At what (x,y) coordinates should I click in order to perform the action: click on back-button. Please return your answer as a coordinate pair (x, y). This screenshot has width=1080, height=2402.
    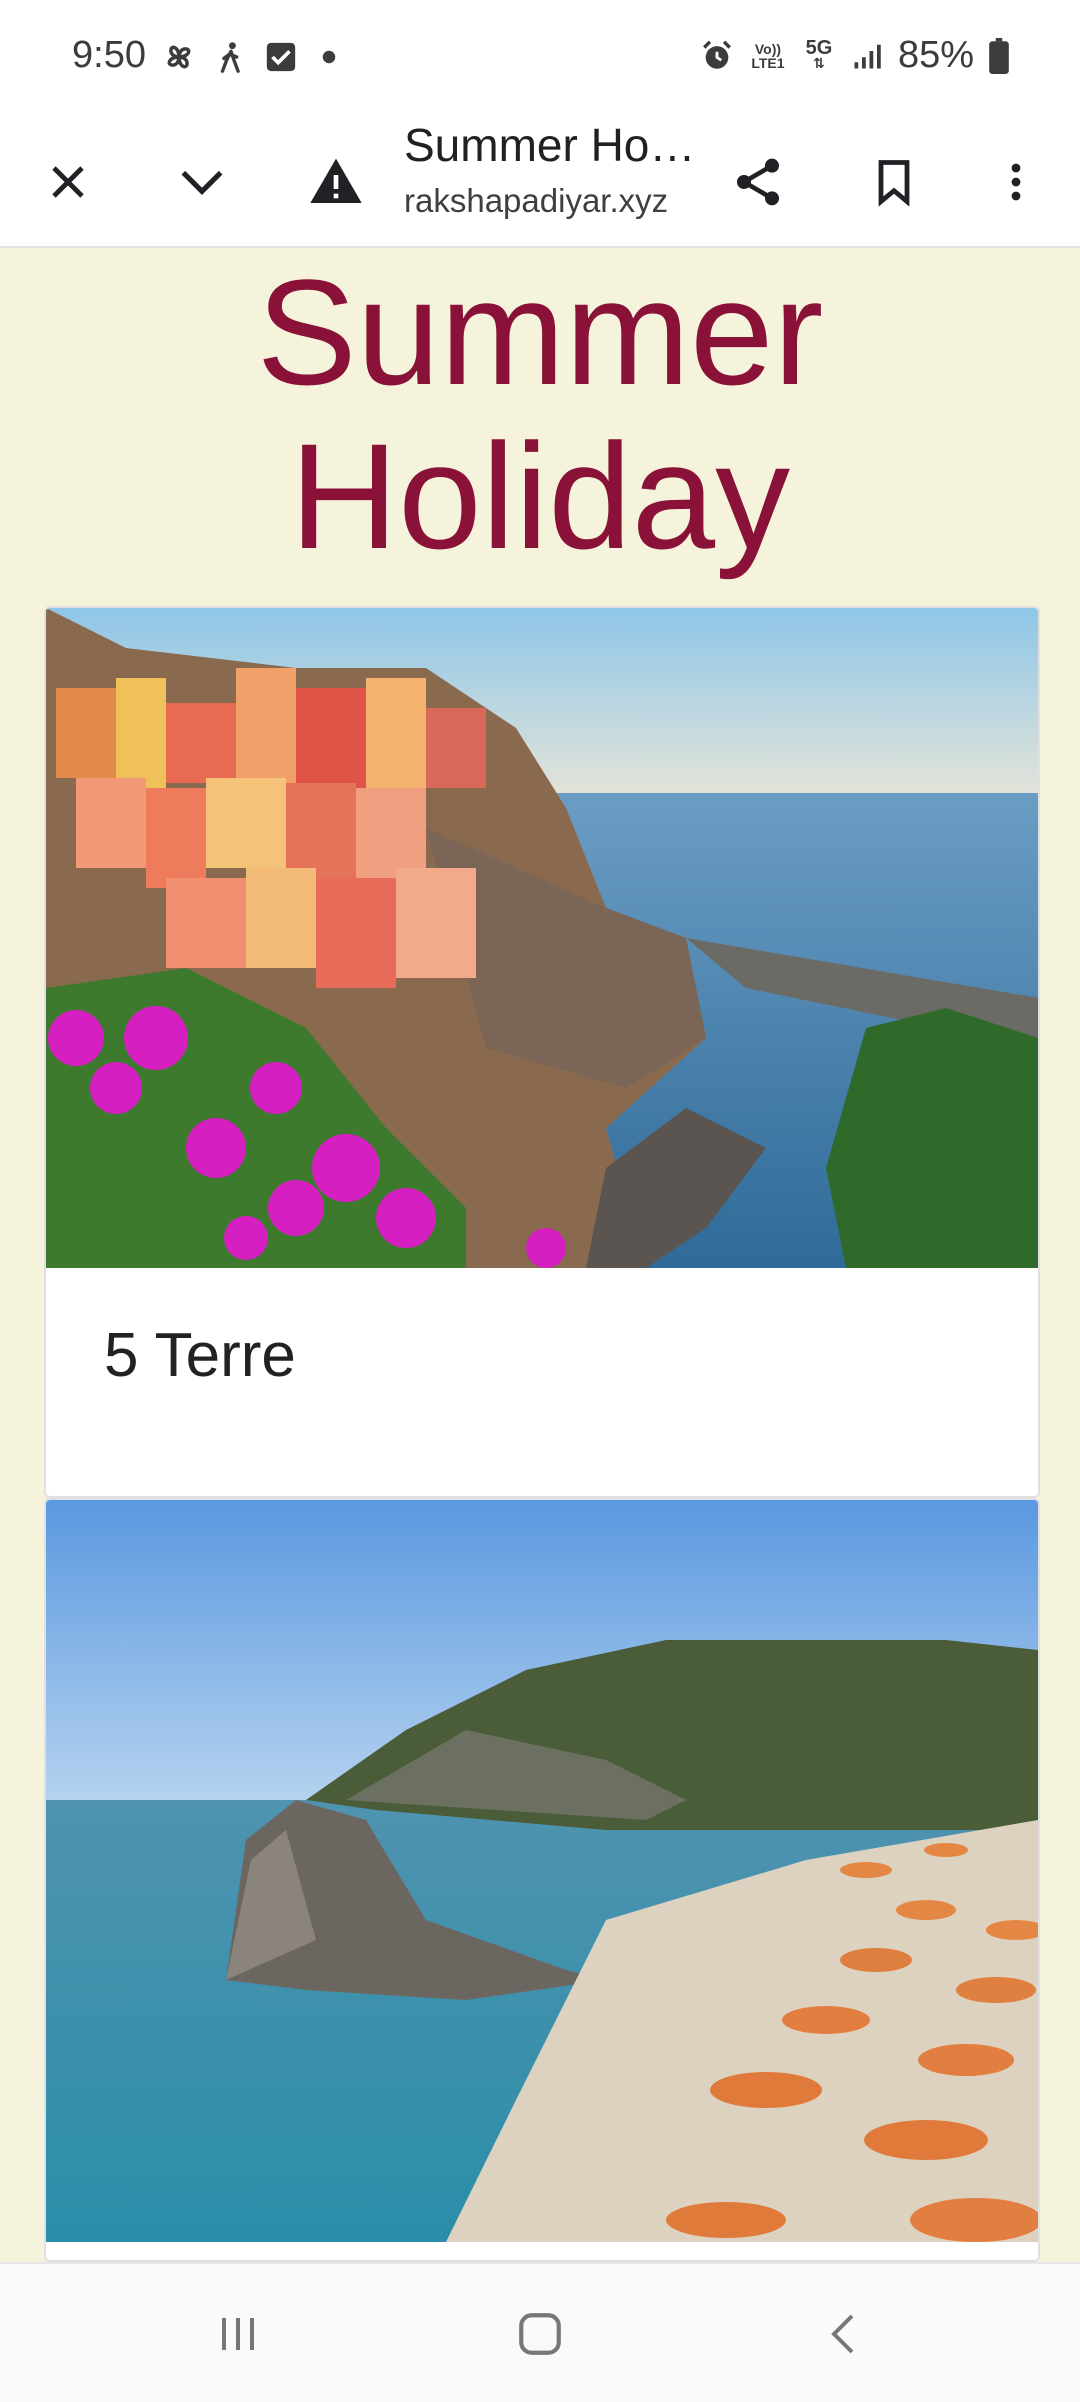
    Looking at the image, I should click on (844, 2334).